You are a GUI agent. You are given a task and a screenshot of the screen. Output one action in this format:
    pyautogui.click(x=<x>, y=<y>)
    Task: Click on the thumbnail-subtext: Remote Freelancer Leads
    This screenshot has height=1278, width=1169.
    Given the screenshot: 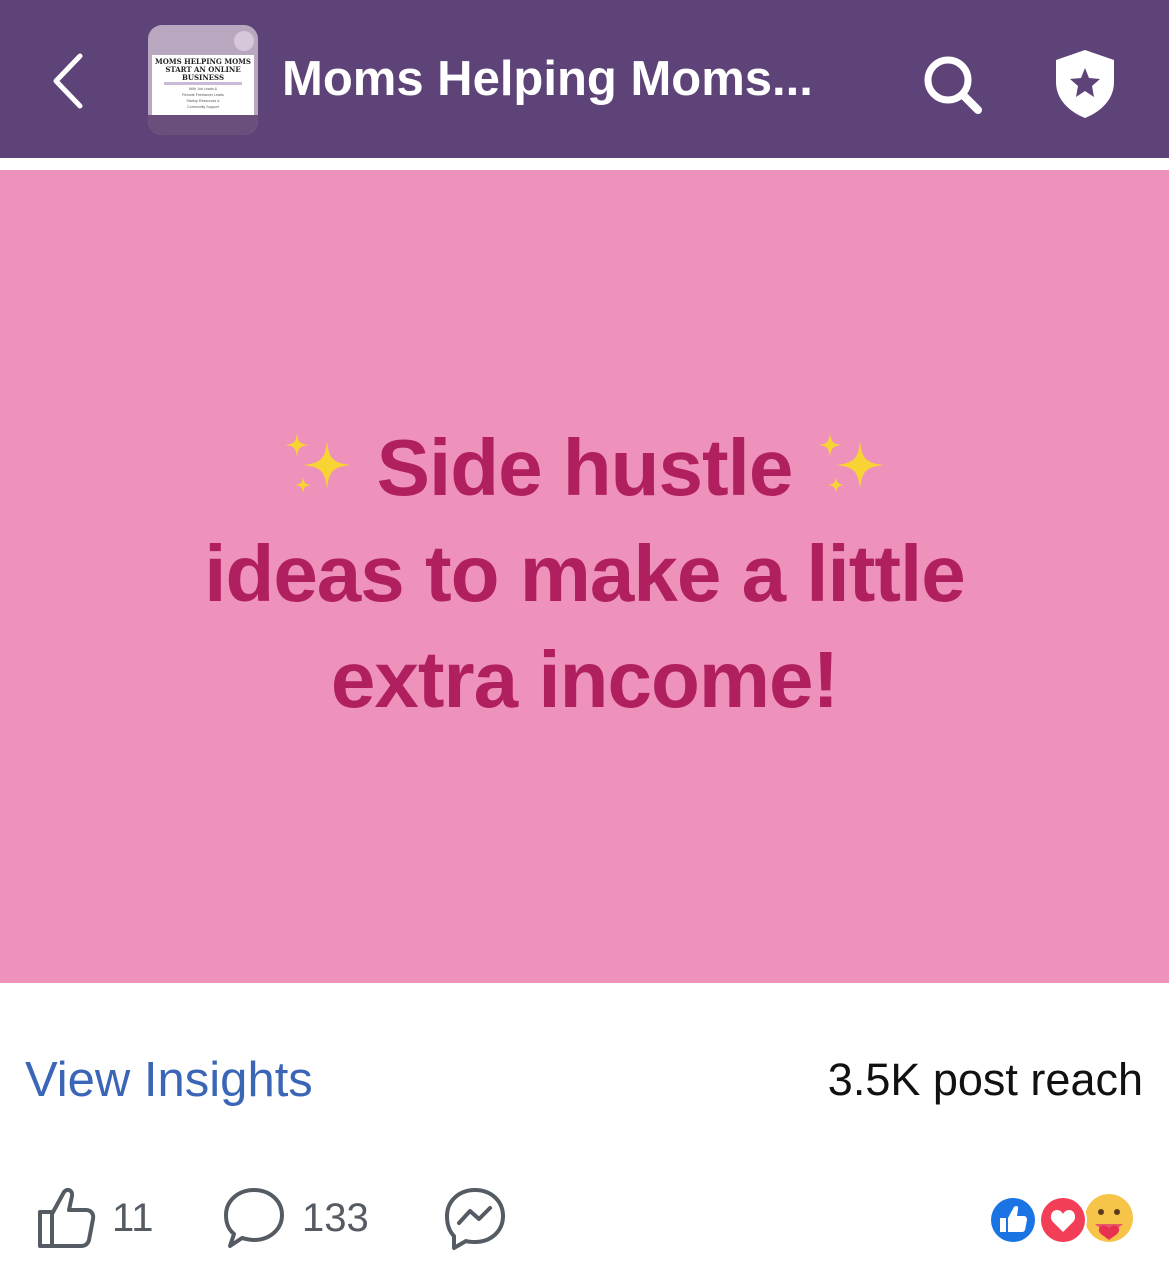 What is the action you would take?
    pyautogui.click(x=203, y=95)
    